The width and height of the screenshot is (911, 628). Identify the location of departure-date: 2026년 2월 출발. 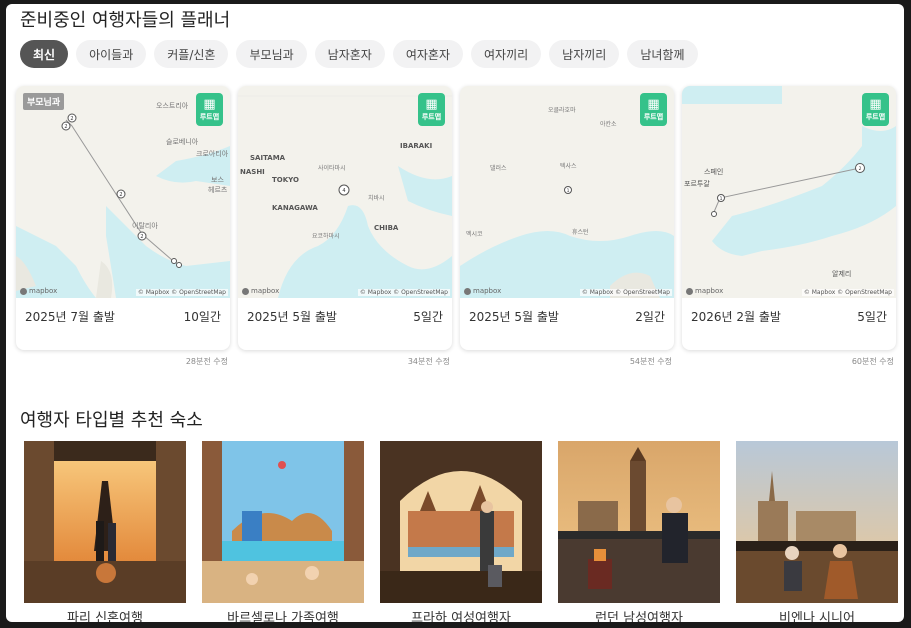
(736, 317).